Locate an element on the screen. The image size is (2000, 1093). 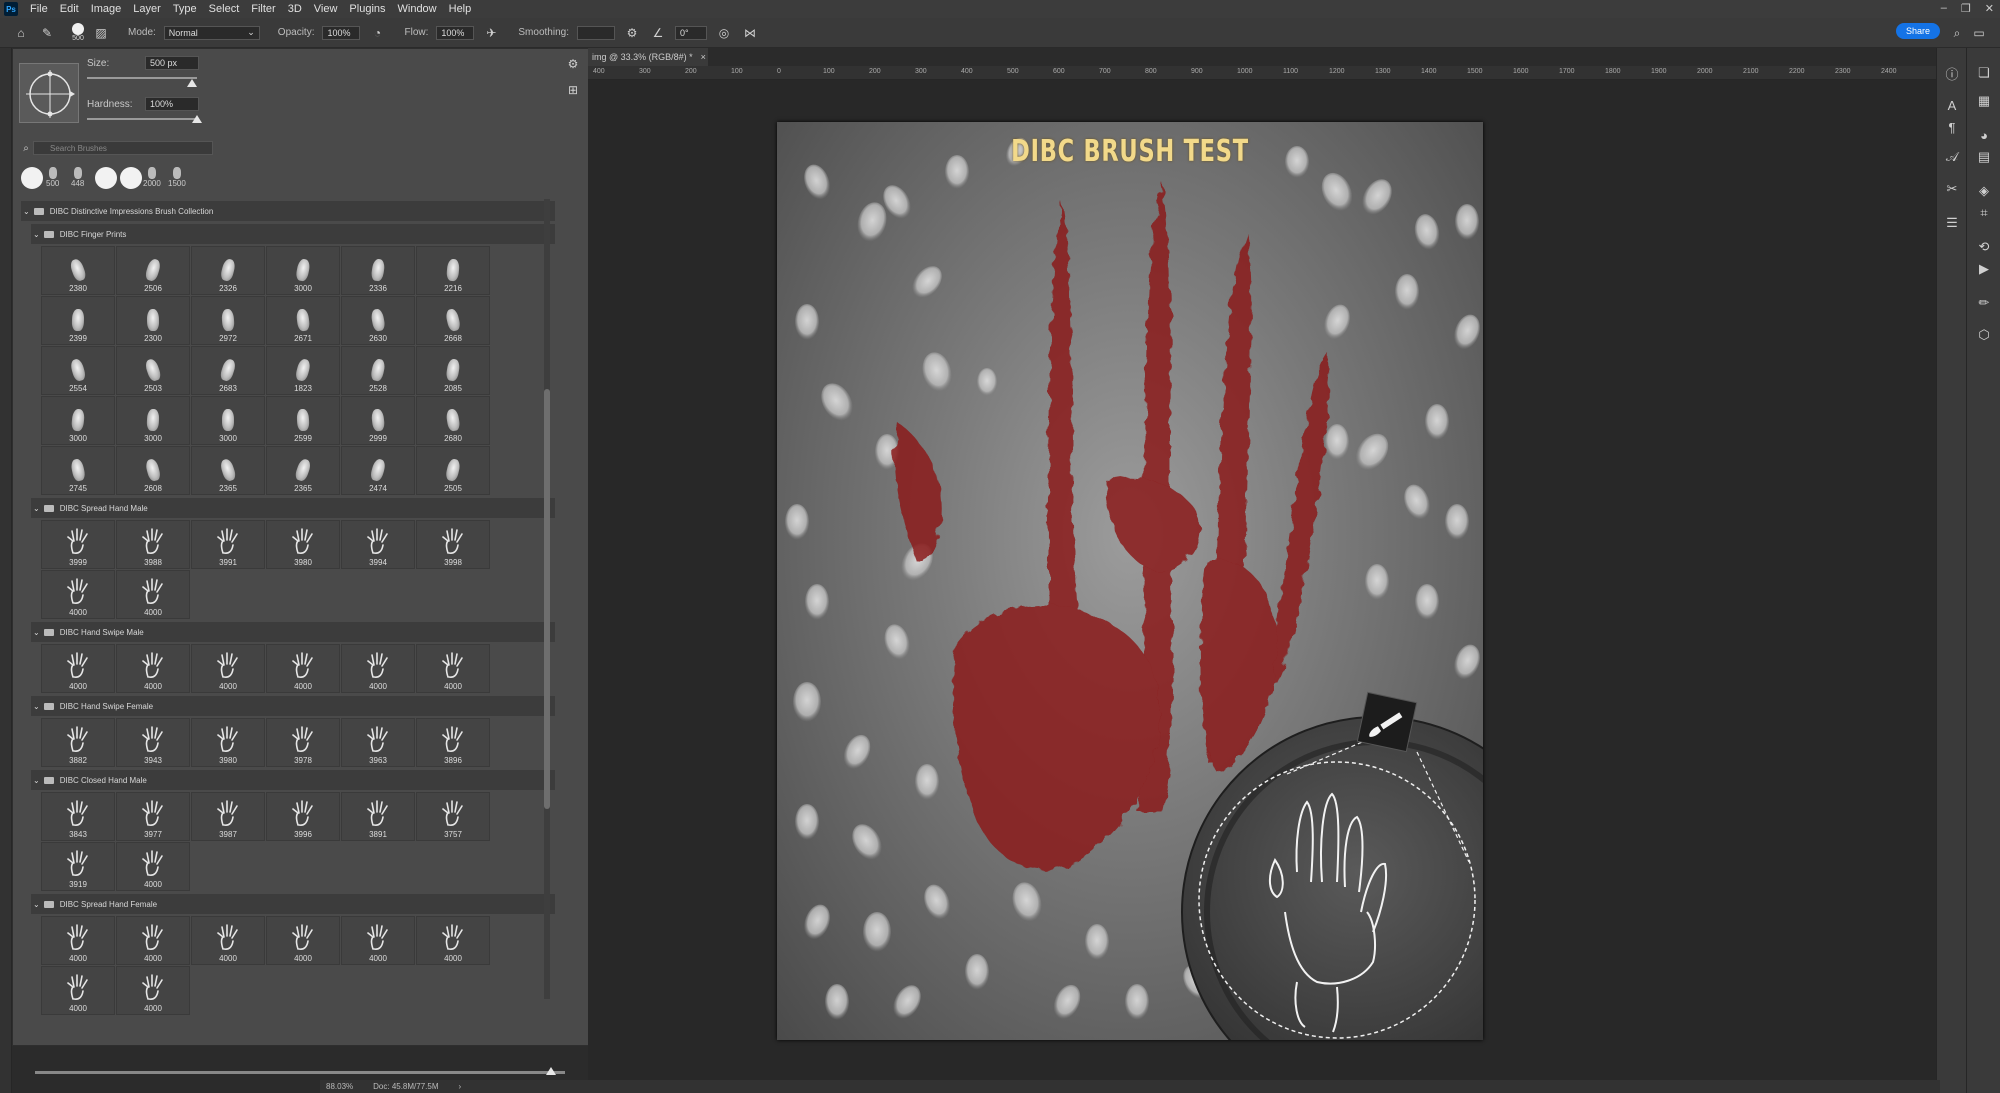
brush-preset: 2326 is located at coordinates (228, 270).